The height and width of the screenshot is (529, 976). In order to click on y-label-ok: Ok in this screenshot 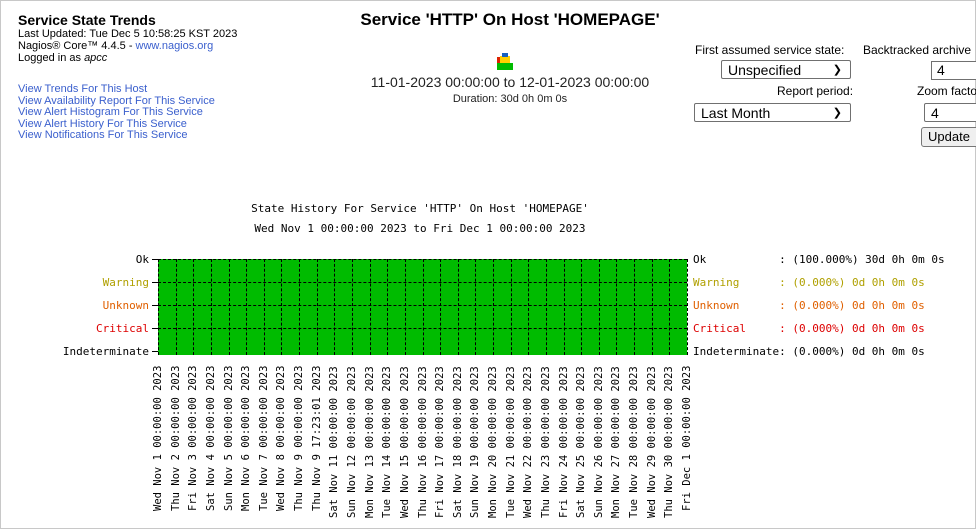, I will do `click(142, 259)`.